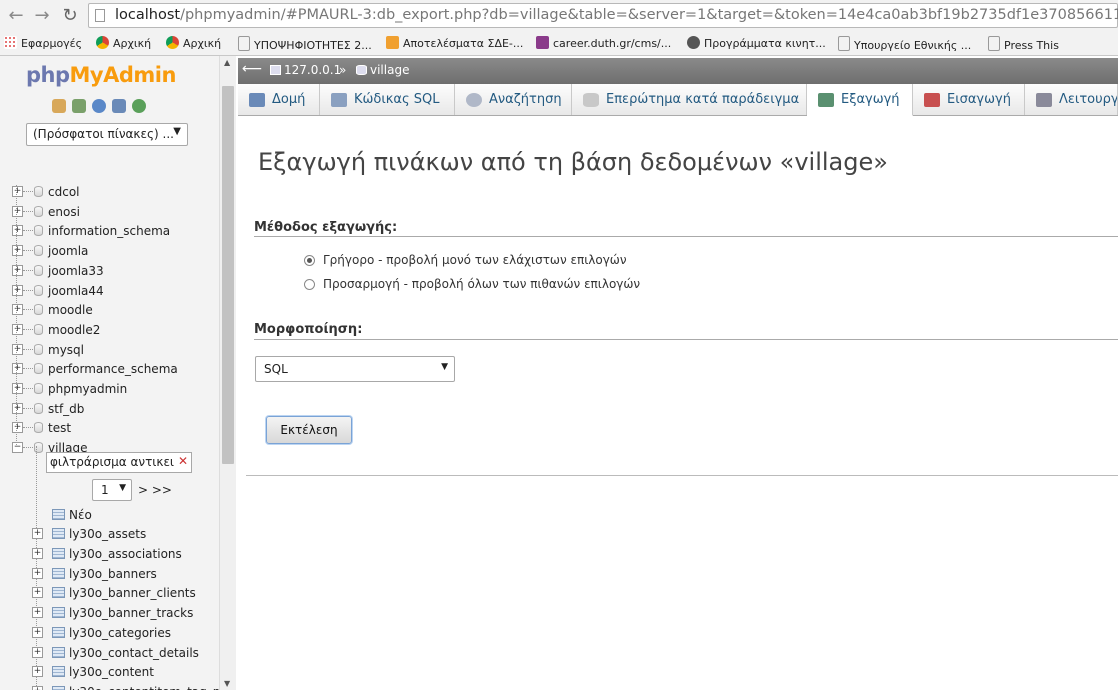  I want to click on back-arrow-icon: ←, so click(16, 16).